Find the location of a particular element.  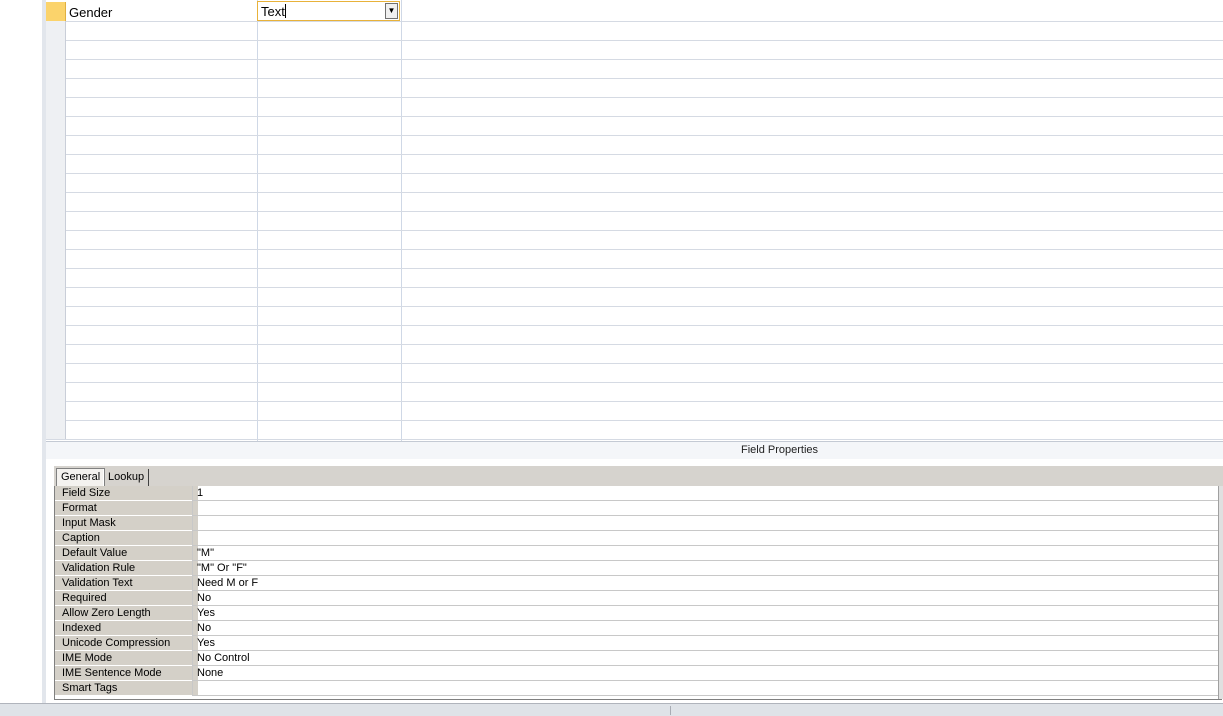

property-row: Caption is located at coordinates (638, 538).